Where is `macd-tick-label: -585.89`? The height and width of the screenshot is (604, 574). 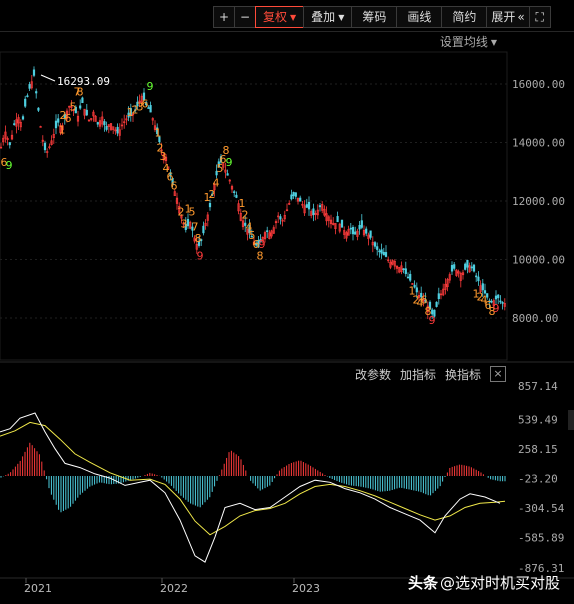 macd-tick-label: -585.89 is located at coordinates (541, 538).